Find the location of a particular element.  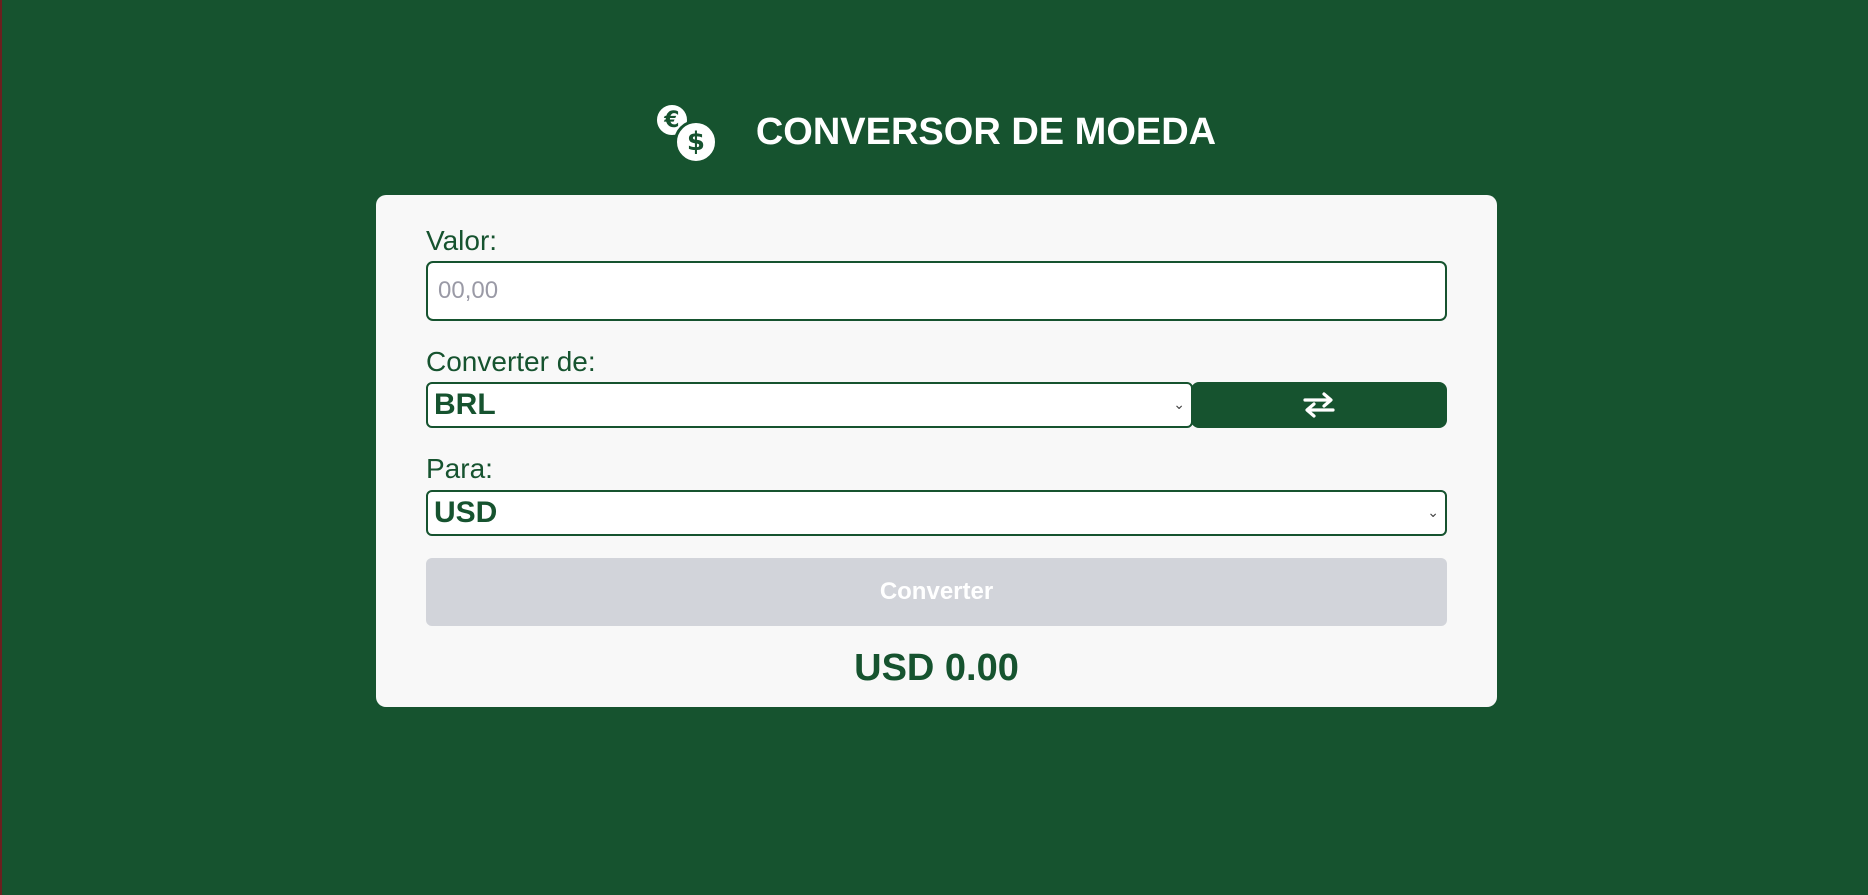

swap-currencies-button is located at coordinates (1319, 405).